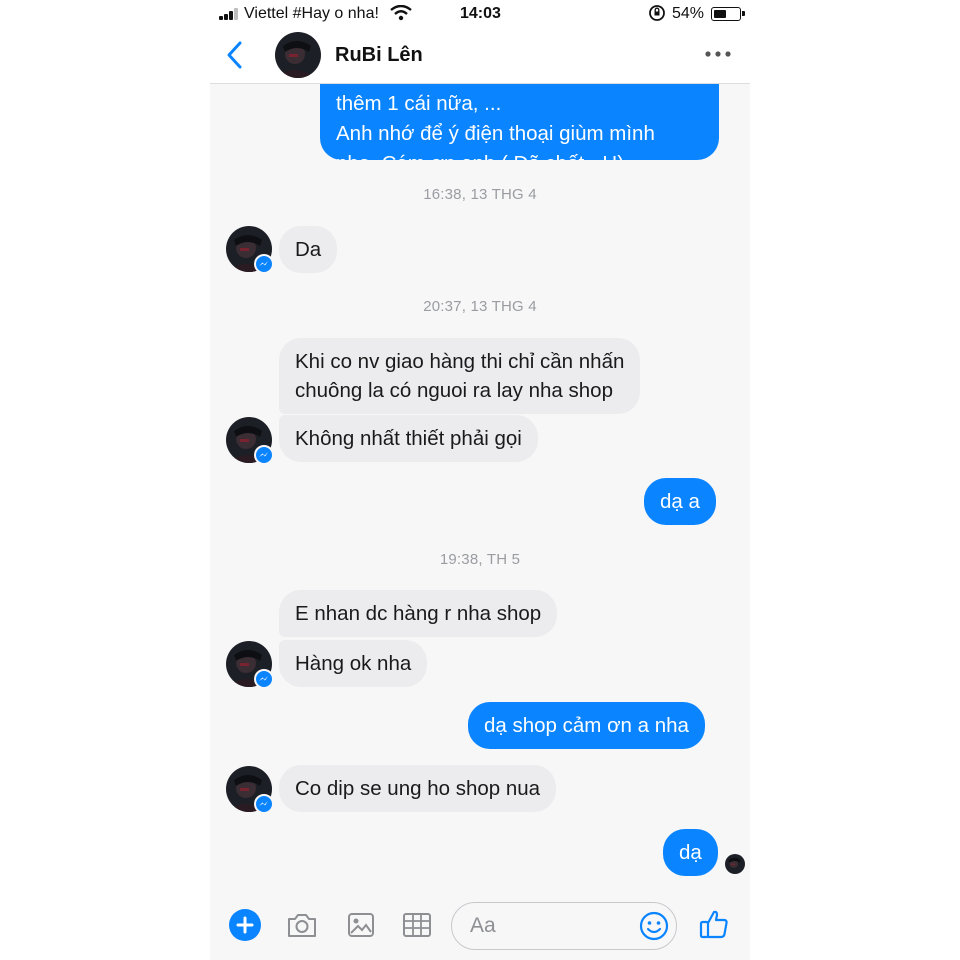 The height and width of the screenshot is (960, 960). Describe the element at coordinates (657, 15) in the screenshot. I see `rotation-lock-icon` at that location.